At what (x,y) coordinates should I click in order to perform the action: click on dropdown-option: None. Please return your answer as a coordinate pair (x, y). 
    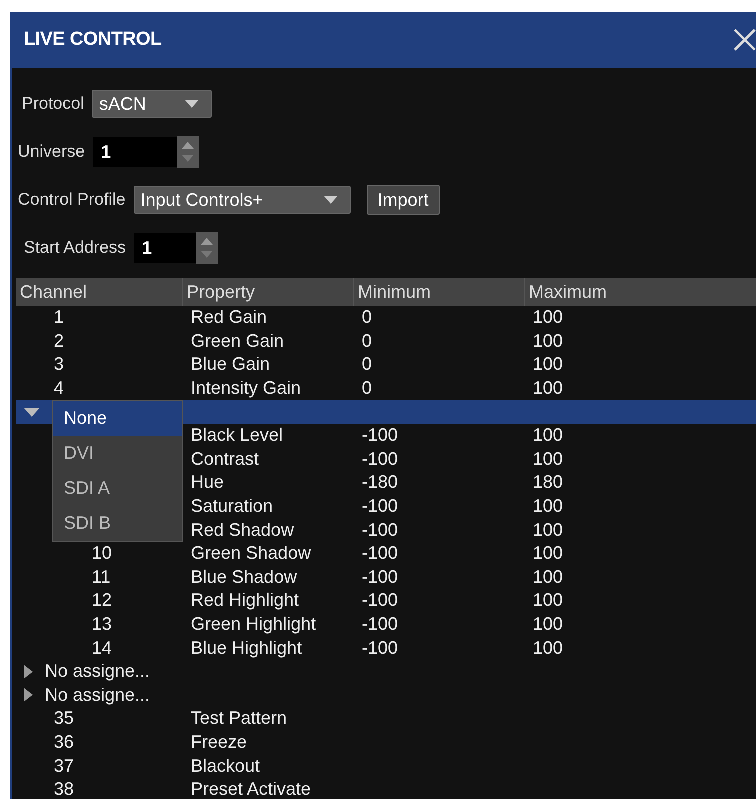
    Looking at the image, I should click on (117, 418).